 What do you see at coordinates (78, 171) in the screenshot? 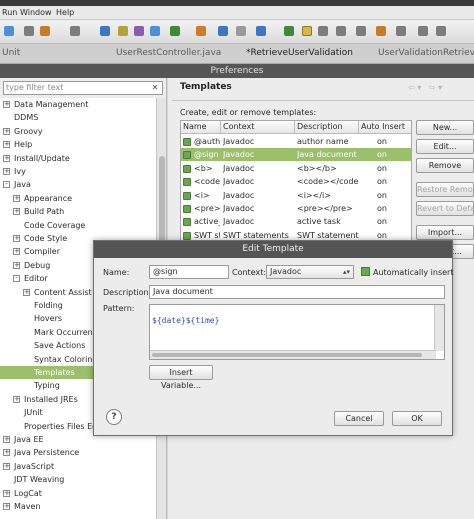
I see `tree-item: + Ivy` at bounding box center [78, 171].